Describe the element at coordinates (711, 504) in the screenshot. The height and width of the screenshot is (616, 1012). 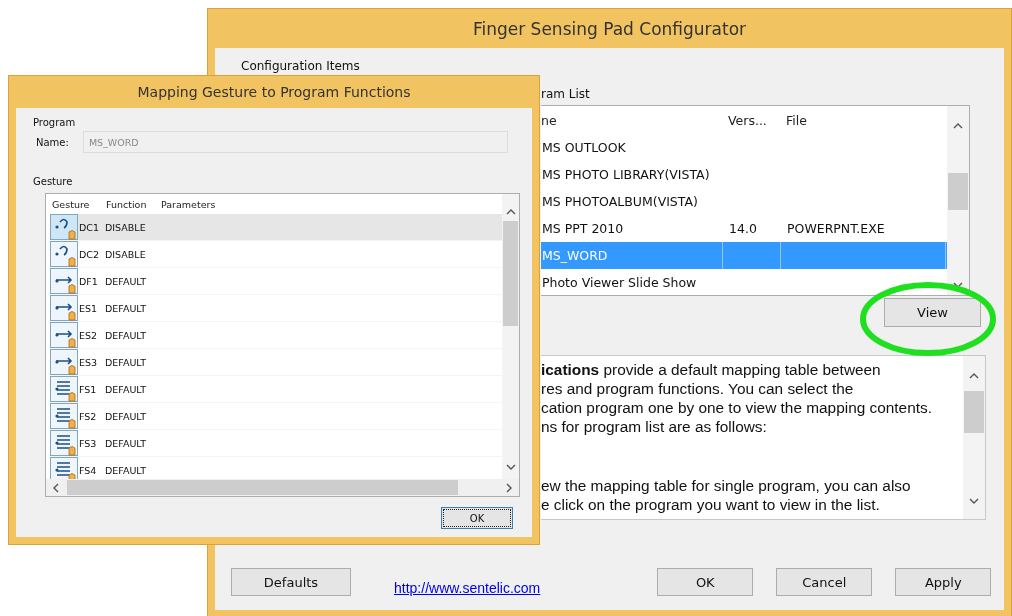
I see `description-text: e click on the program you want to view in the list.` at that location.